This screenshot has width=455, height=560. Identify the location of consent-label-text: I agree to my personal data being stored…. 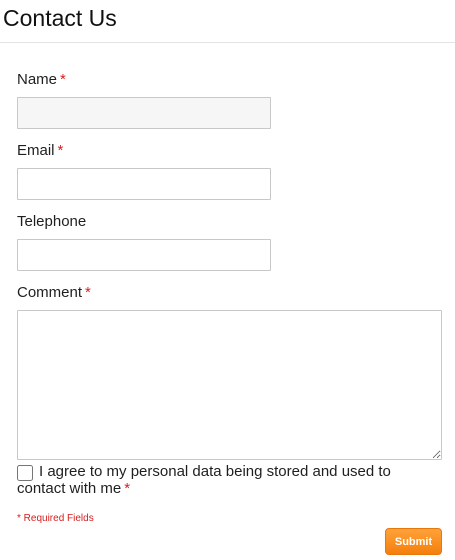
(204, 480).